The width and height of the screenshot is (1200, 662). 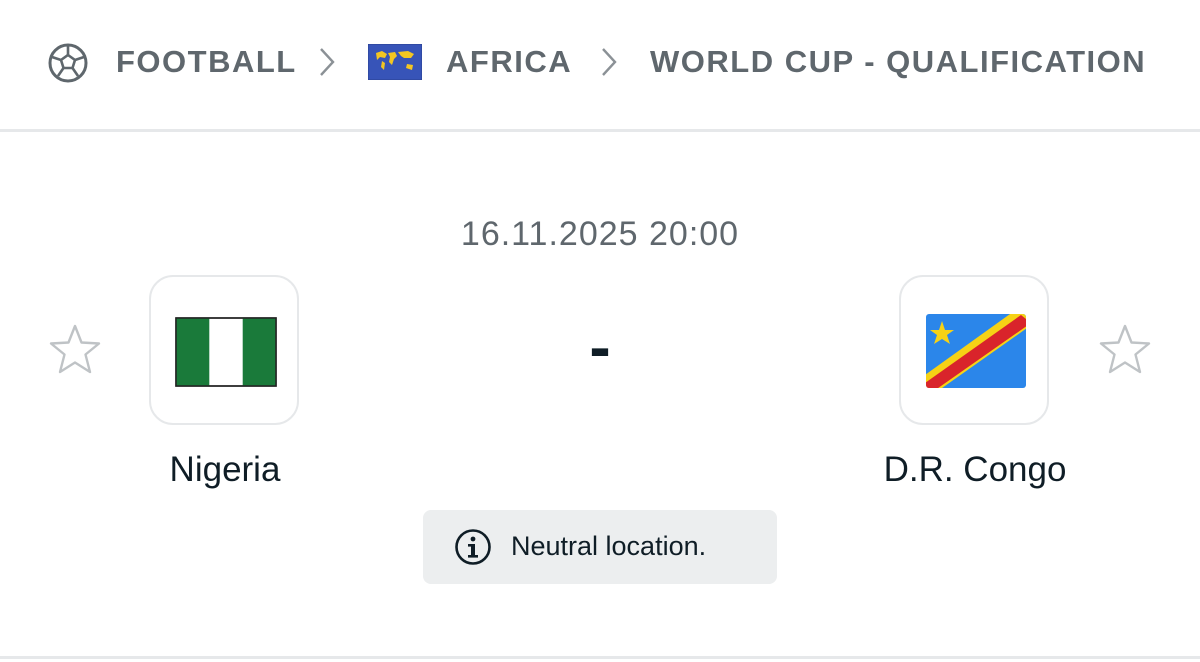 What do you see at coordinates (975, 470) in the screenshot?
I see `away-team-name: D.R. Congo` at bounding box center [975, 470].